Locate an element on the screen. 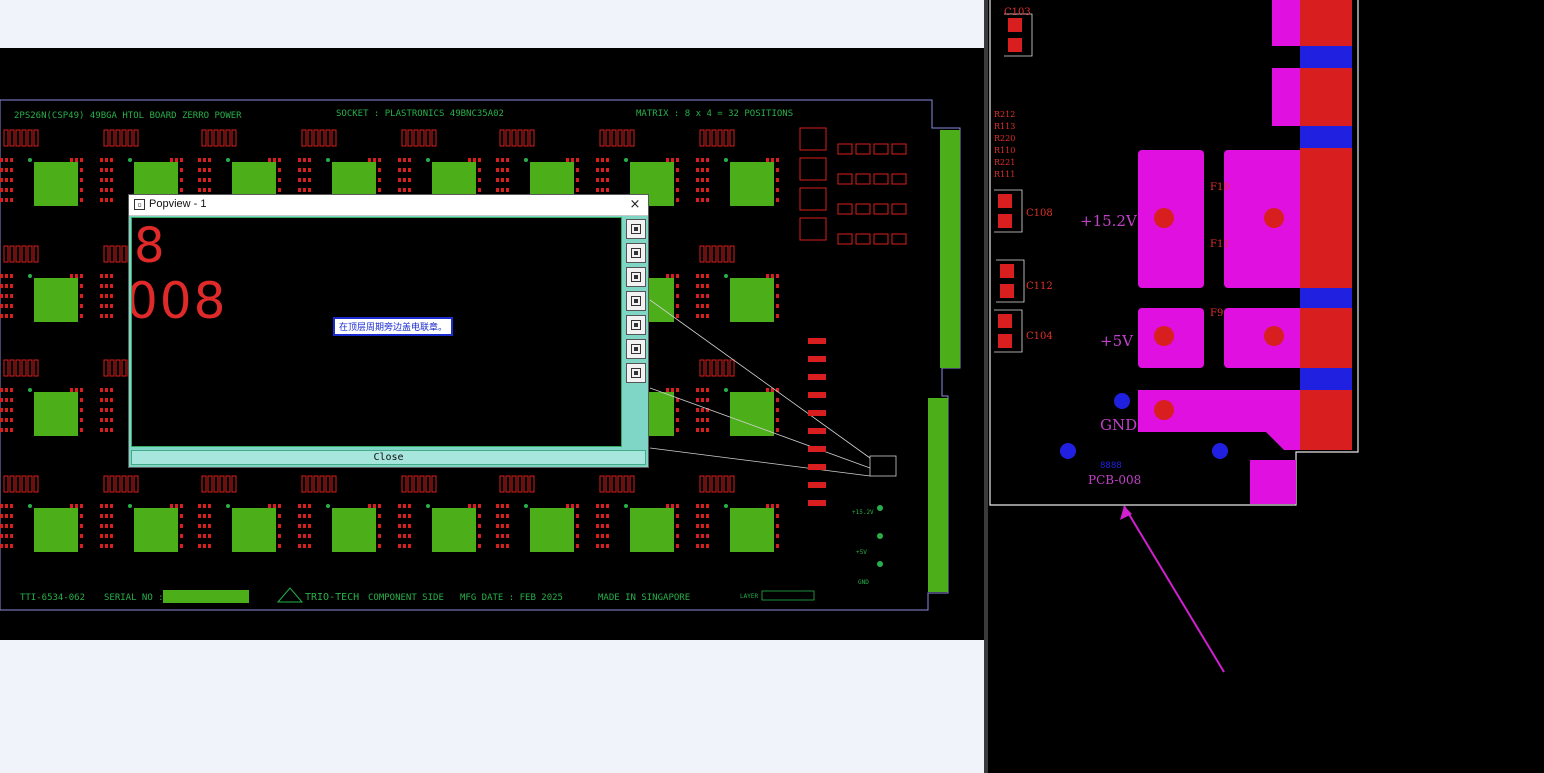 The image size is (1544, 773). via-gnd is located at coordinates (1164, 410).